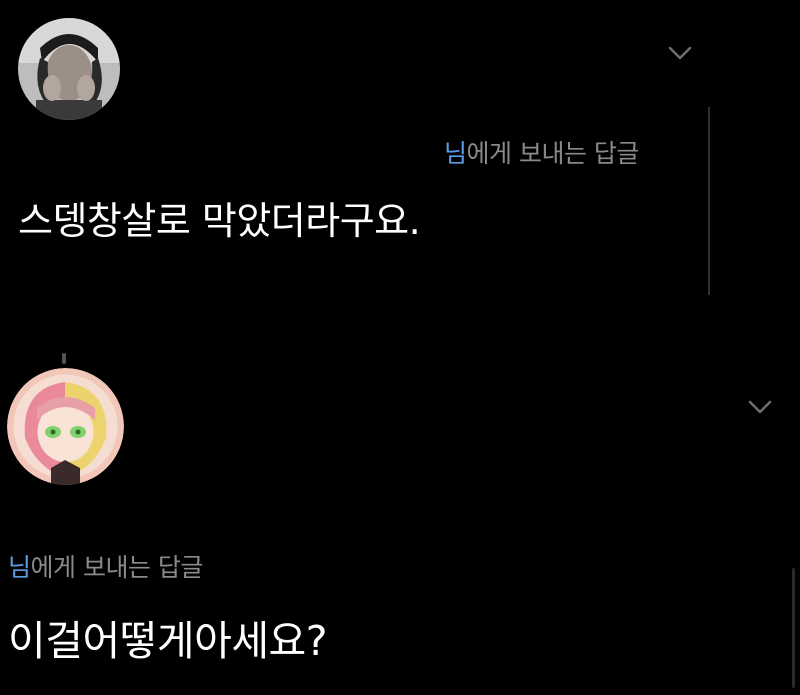  I want to click on avatar-photo-icon, so click(69, 69).